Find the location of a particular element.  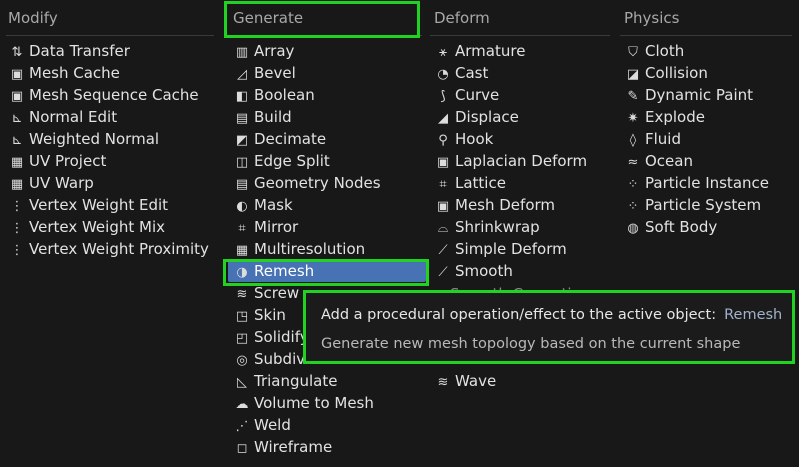

column-header-generate: Generate is located at coordinates (268, 18).